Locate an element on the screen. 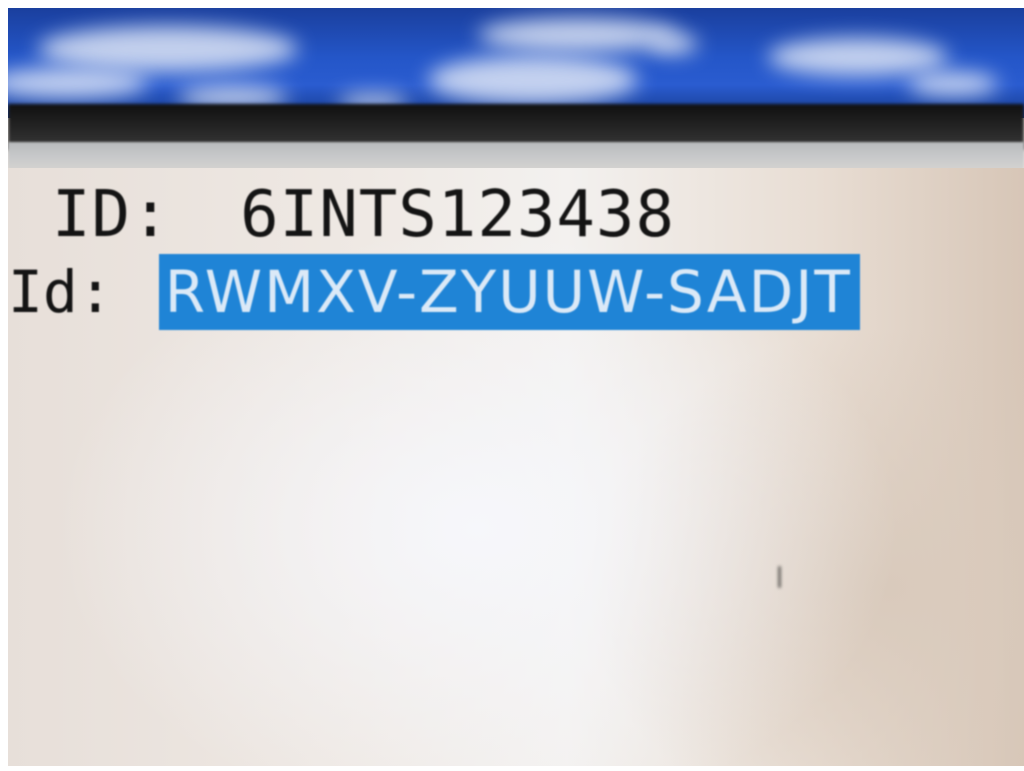  key-label: Id: is located at coordinates (60, 292).